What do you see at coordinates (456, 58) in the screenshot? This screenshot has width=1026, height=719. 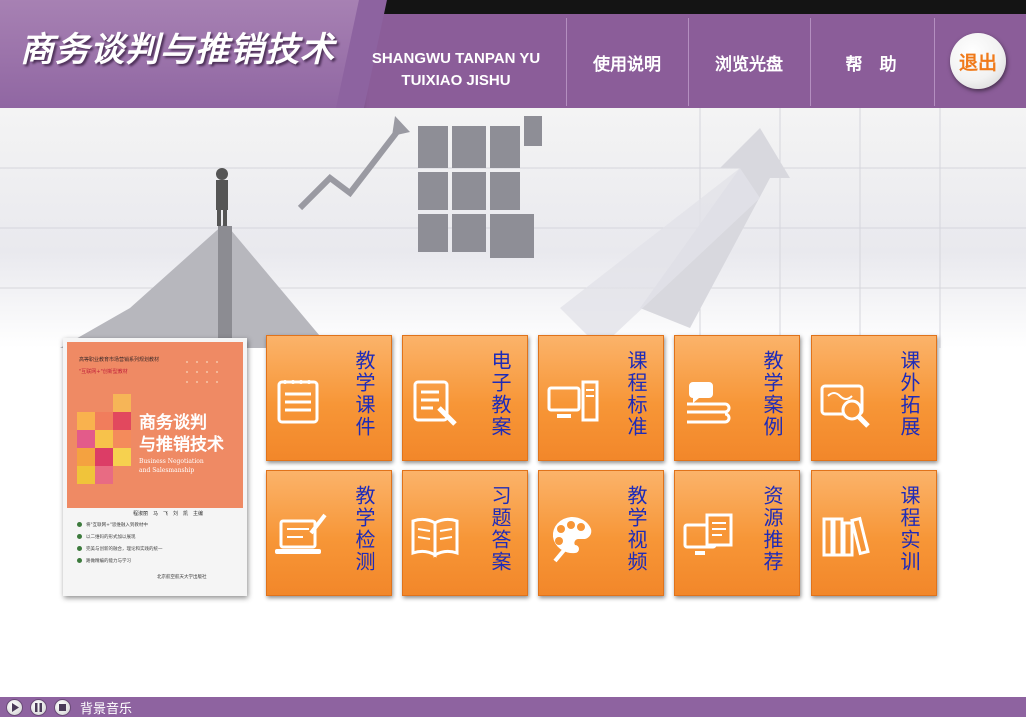 I see `pinyin-line-1: SHANGWU TANPAN YU` at bounding box center [456, 58].